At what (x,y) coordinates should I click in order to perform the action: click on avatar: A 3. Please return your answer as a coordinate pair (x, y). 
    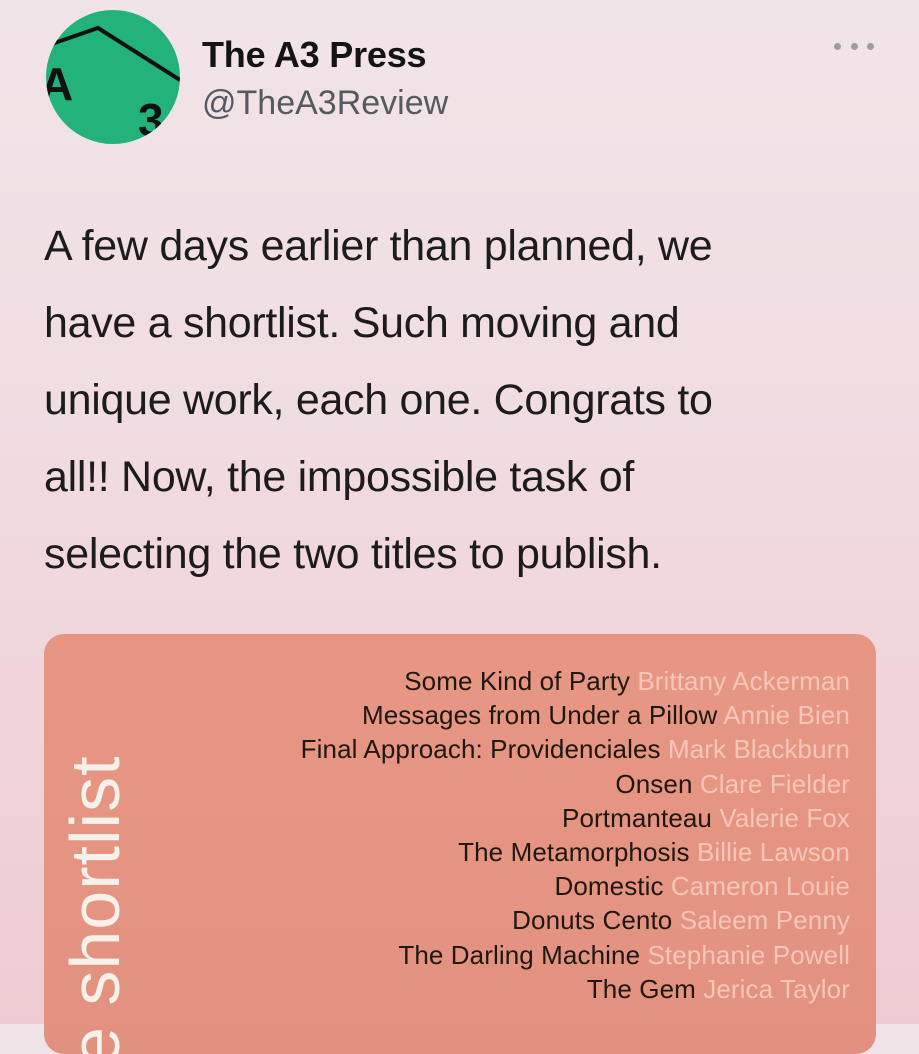
    Looking at the image, I should click on (113, 77).